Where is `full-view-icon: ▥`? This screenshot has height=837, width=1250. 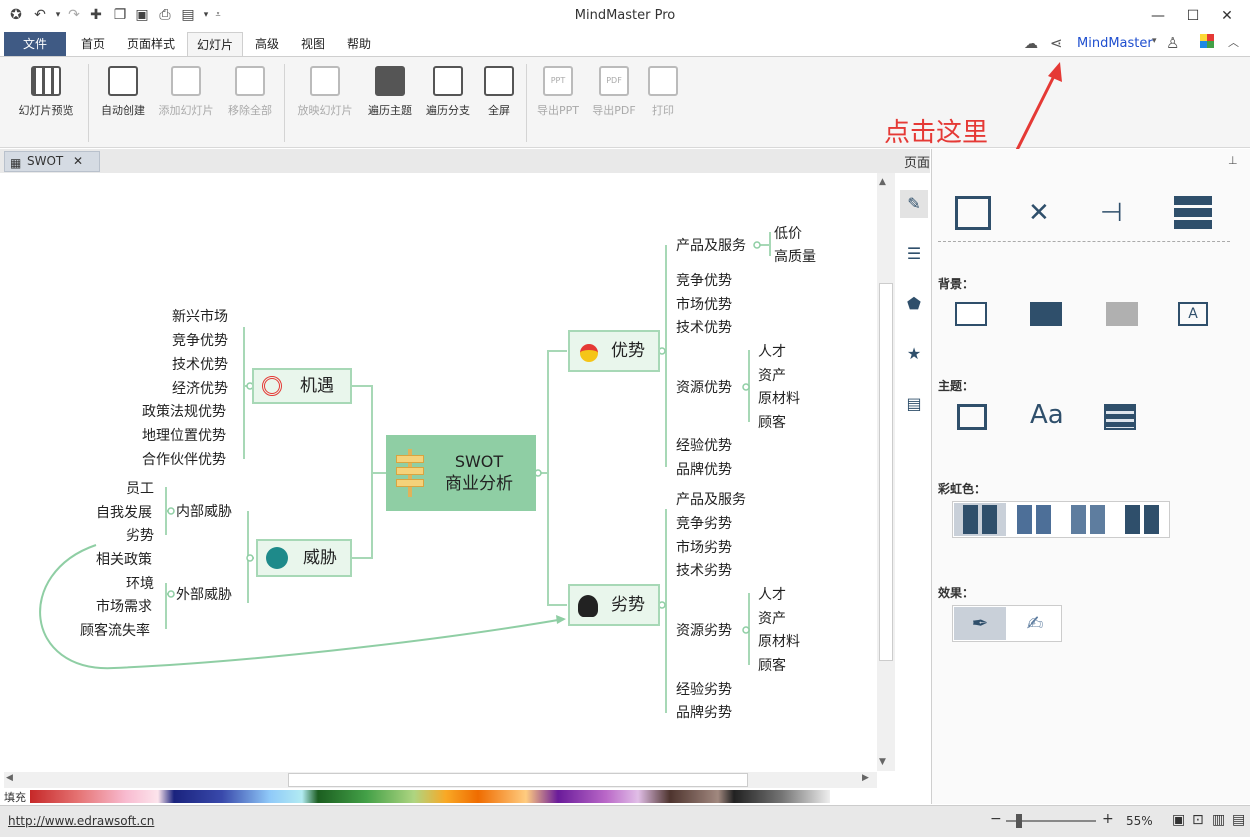 full-view-icon: ▥ is located at coordinates (1218, 820).